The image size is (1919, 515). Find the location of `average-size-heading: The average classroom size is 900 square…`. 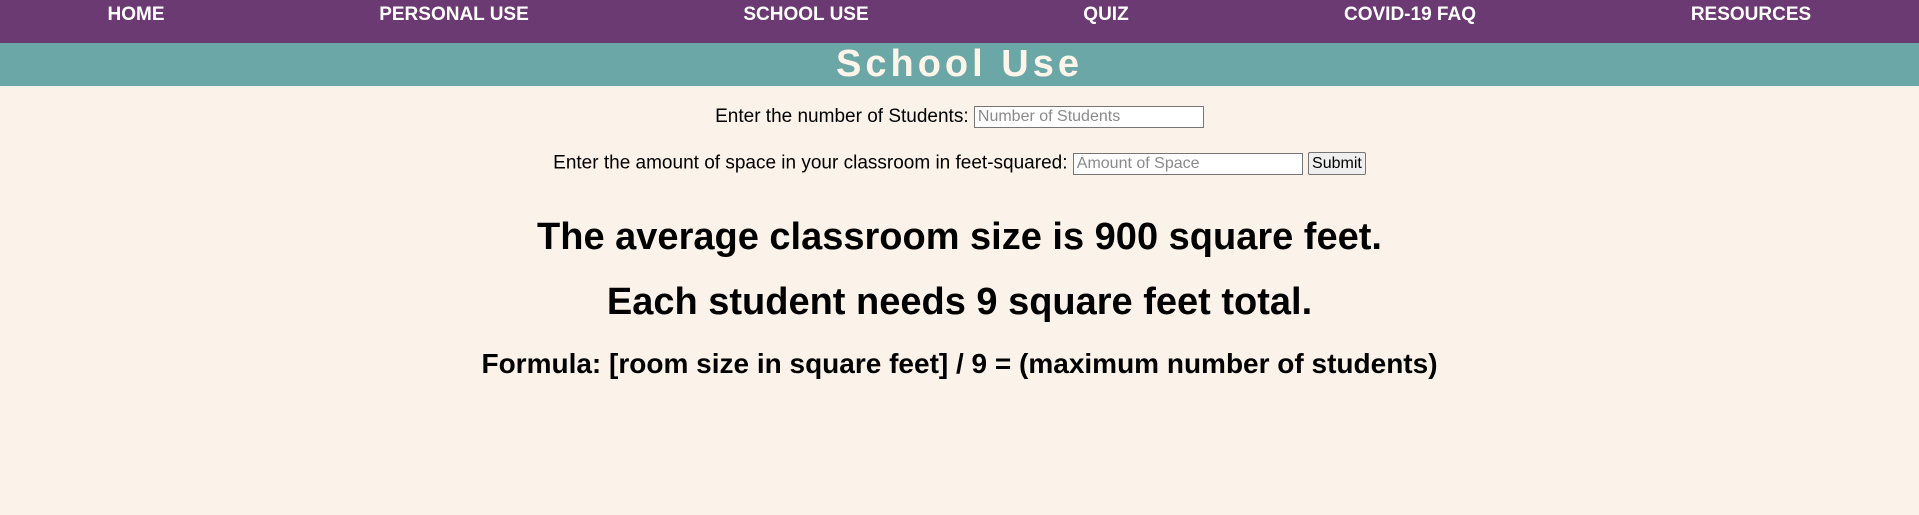

average-size-heading: The average classroom size is 900 square… is located at coordinates (959, 237).